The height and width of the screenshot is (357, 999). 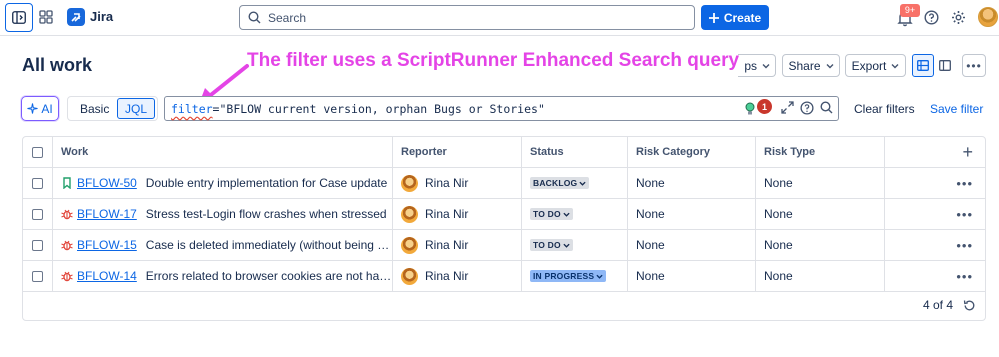 What do you see at coordinates (107, 245) in the screenshot?
I see `issue-key-link: BFLOW-15` at bounding box center [107, 245].